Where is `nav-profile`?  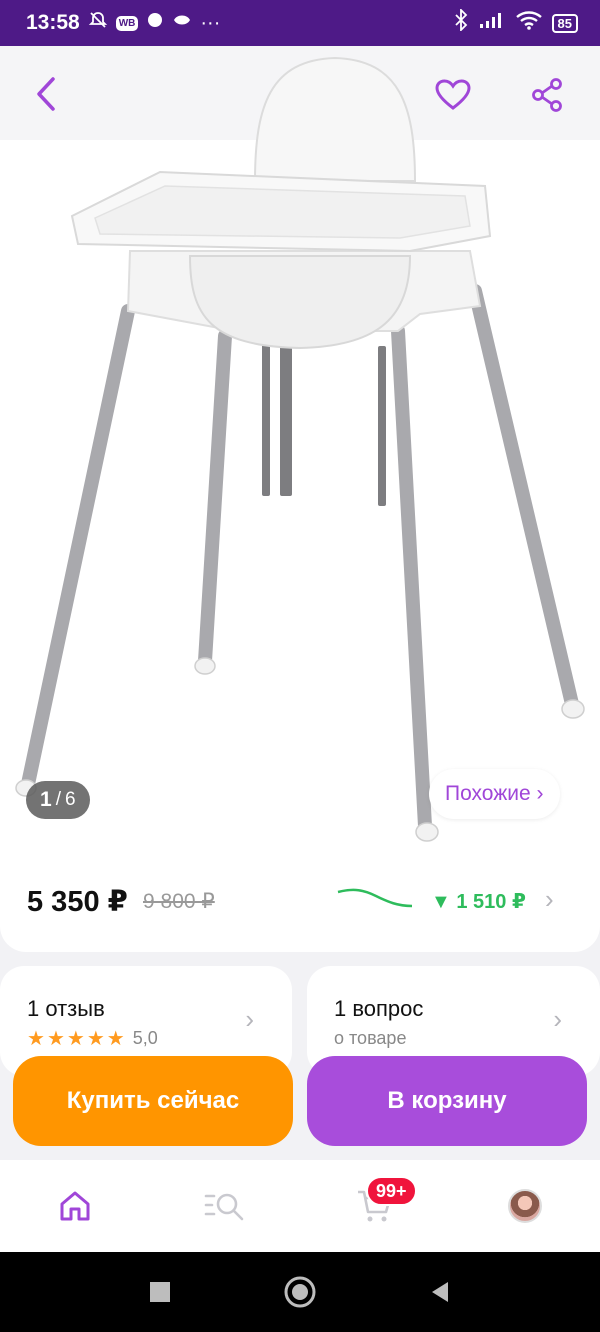
nav-profile is located at coordinates (525, 1206).